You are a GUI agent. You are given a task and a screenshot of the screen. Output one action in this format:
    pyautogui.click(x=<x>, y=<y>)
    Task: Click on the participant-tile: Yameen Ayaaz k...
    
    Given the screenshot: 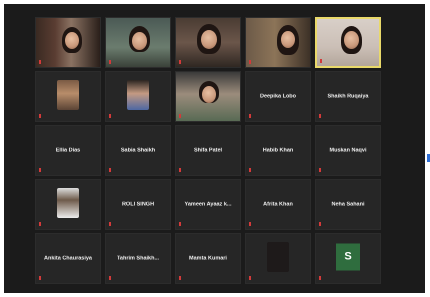 What is the action you would take?
    pyautogui.click(x=208, y=204)
    